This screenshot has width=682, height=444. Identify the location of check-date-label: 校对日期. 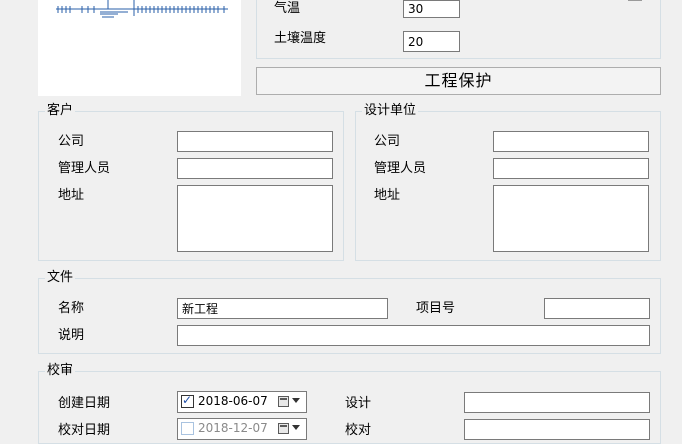
(84, 430).